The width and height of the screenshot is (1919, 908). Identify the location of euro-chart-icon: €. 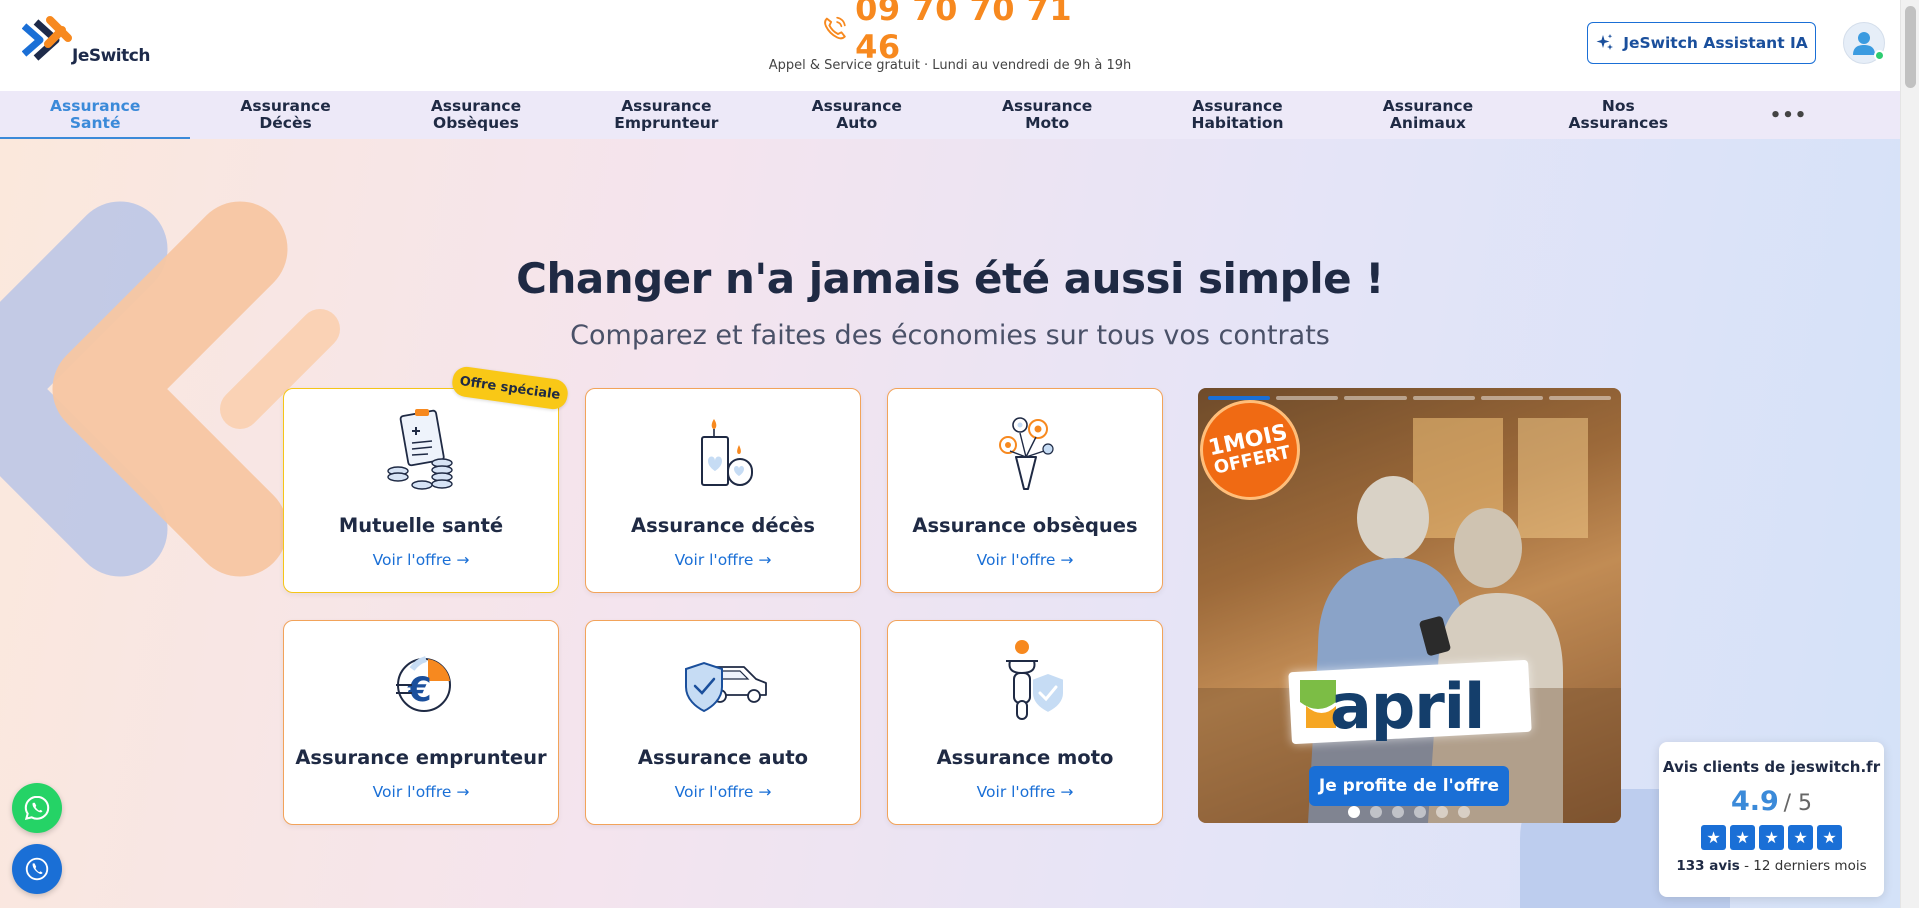
(423, 684).